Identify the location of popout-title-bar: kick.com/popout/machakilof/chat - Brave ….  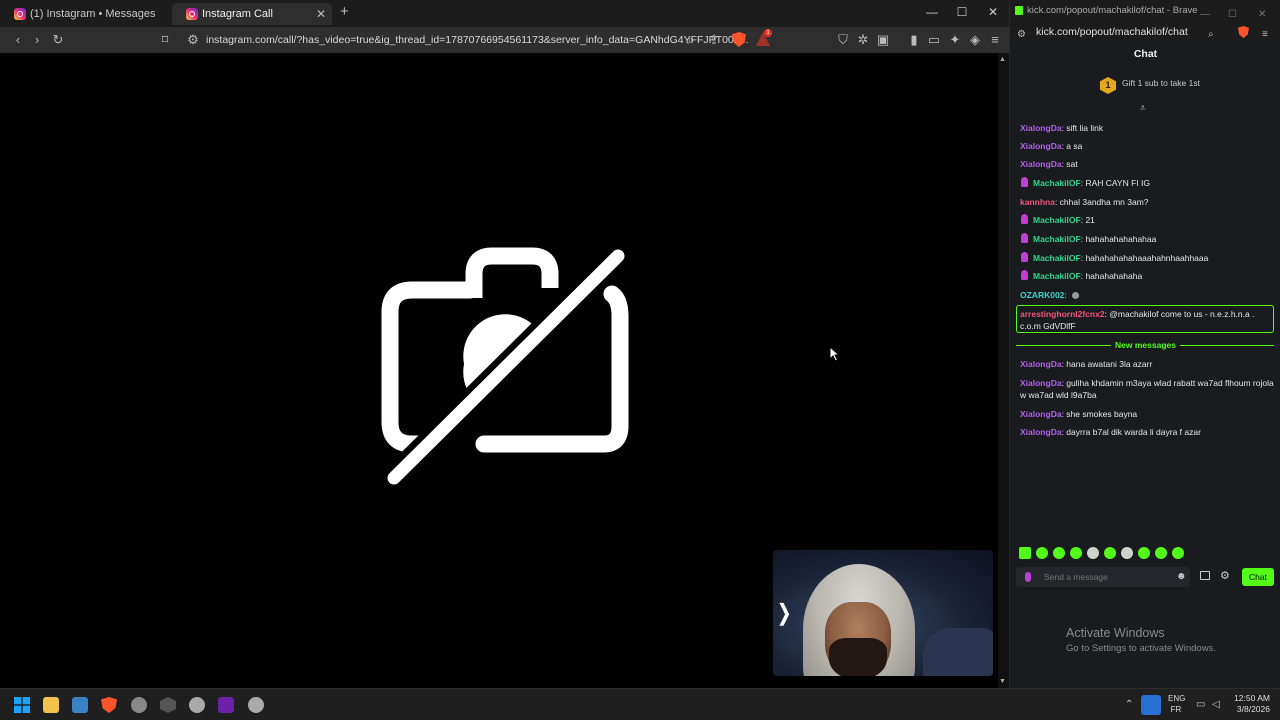
(1145, 11).